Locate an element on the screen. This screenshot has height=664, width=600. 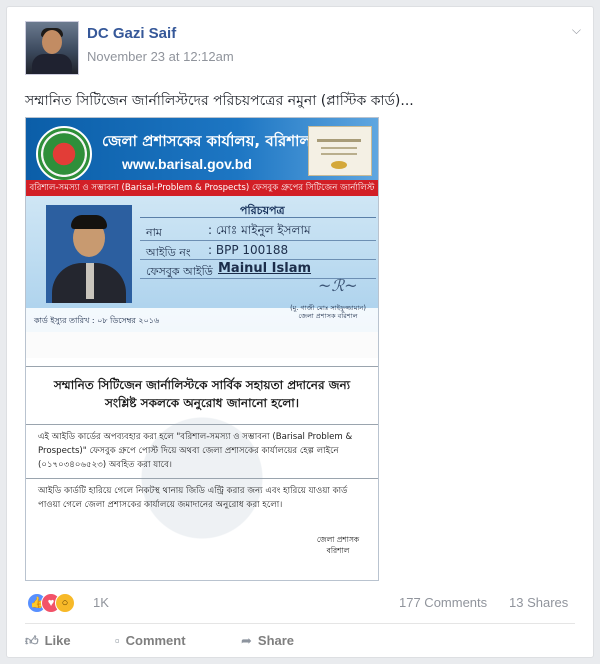
fb-colon: : is located at coordinates (210, 268).